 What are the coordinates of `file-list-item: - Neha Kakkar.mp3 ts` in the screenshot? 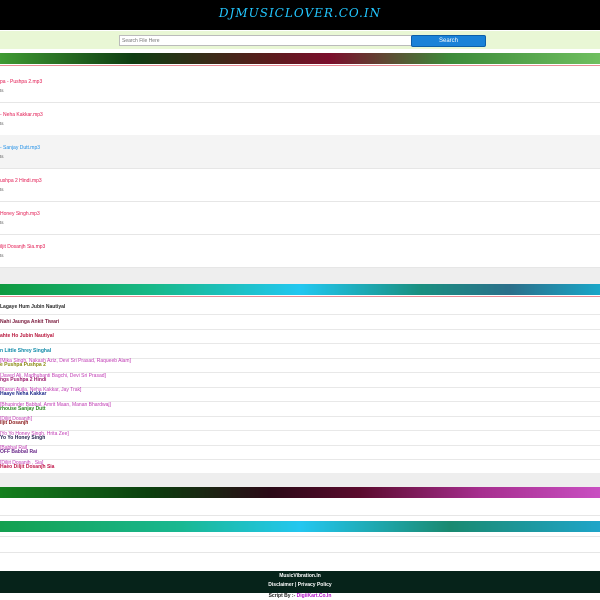 It's located at (300, 119).